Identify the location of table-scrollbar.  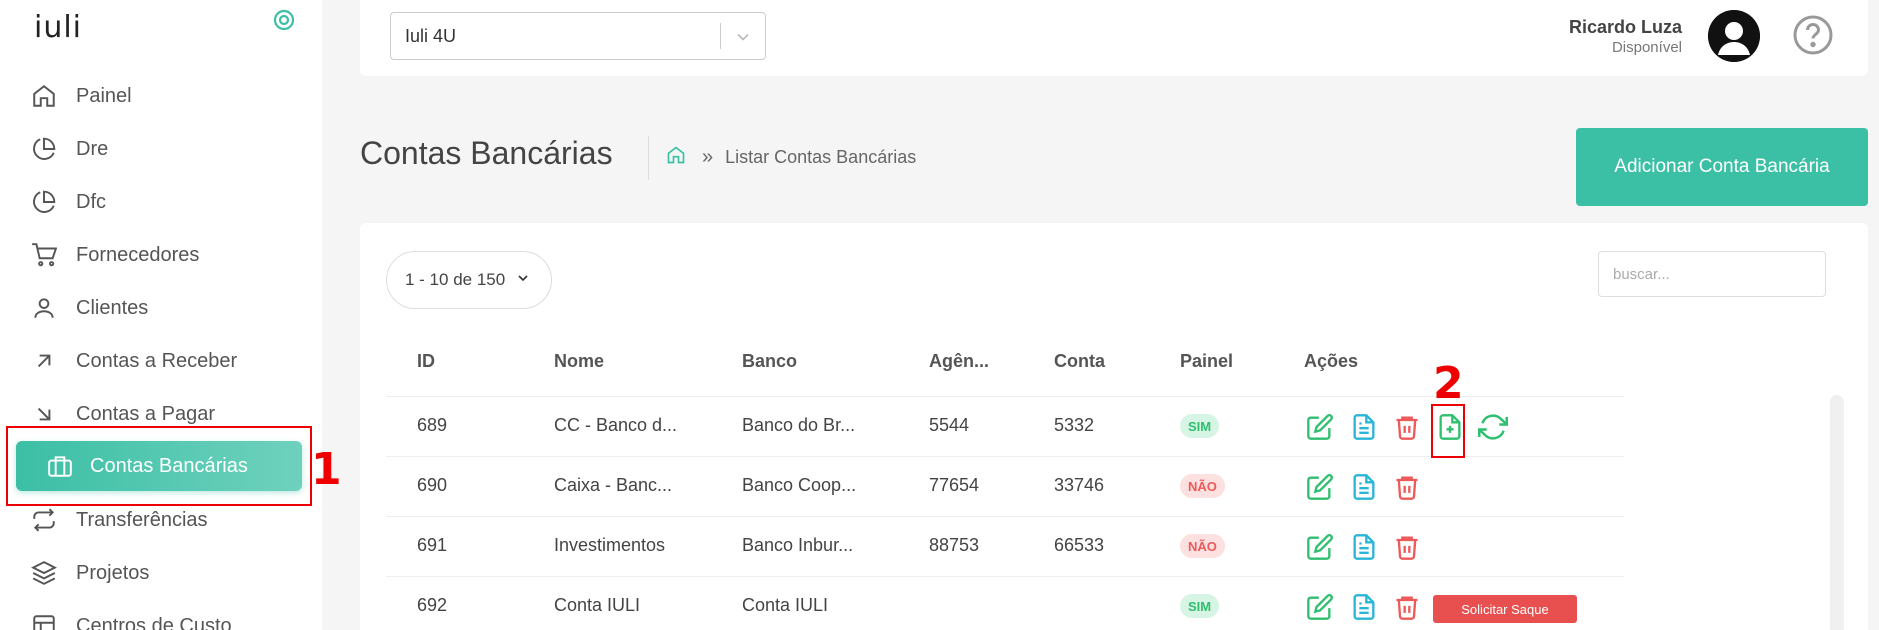
(1837, 512).